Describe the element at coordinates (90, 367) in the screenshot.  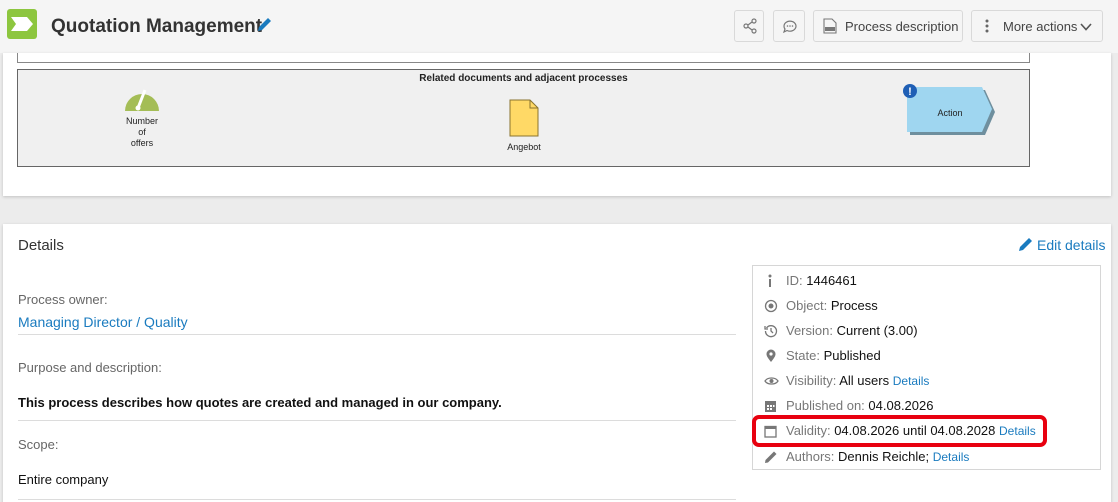
I see `purpose-label: Purpose and description:` at that location.